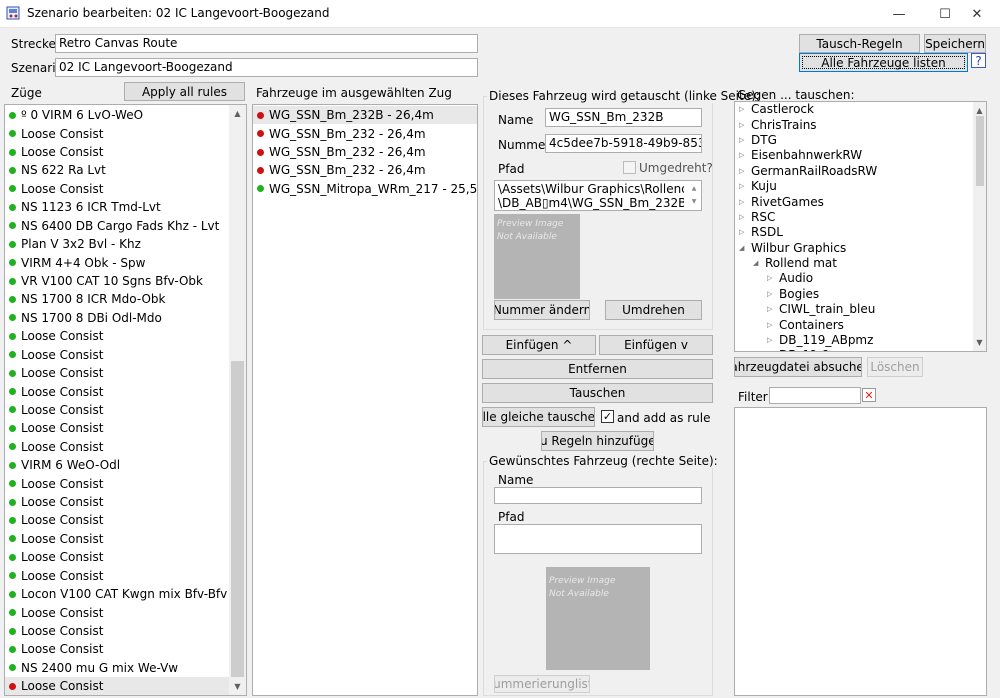  What do you see at coordinates (895, 367) in the screenshot?
I see `loeschen-button: Löschen` at bounding box center [895, 367].